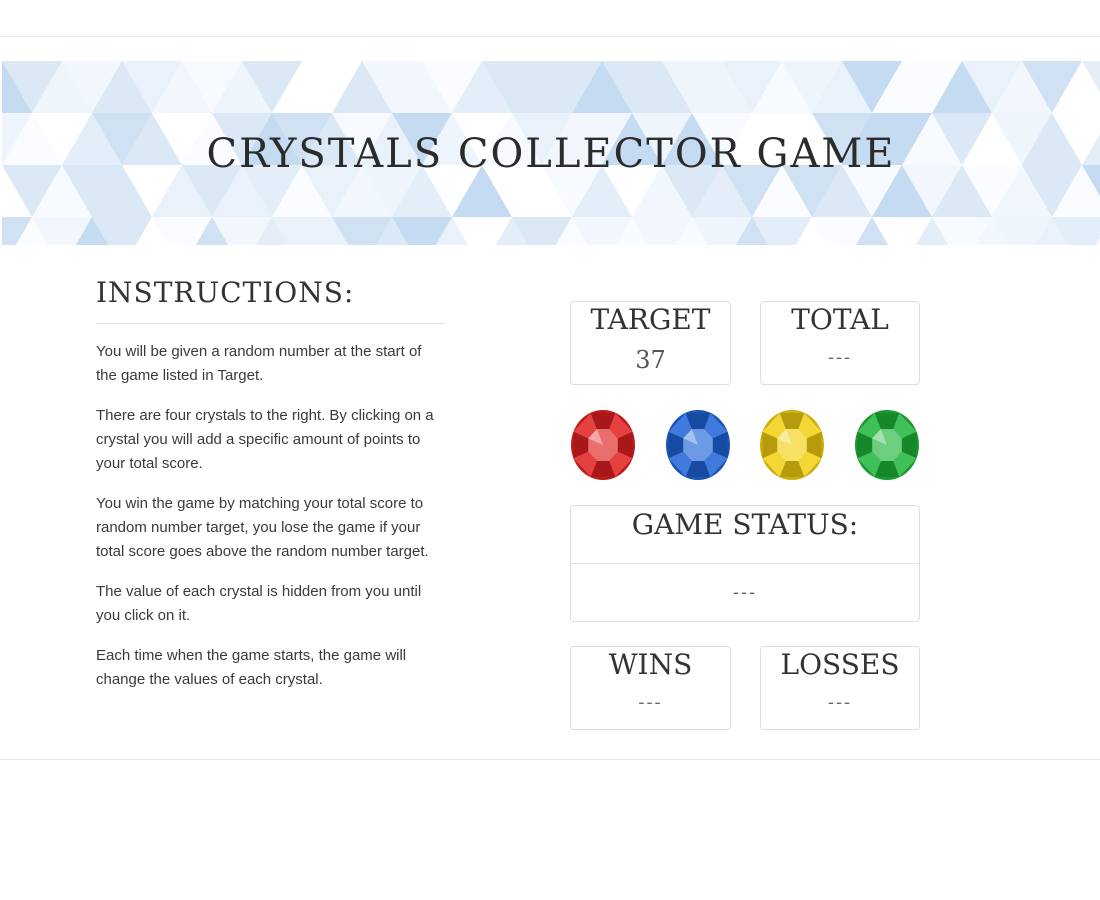  What do you see at coordinates (650, 688) in the screenshot?
I see `wins-card: WINS ---` at bounding box center [650, 688].